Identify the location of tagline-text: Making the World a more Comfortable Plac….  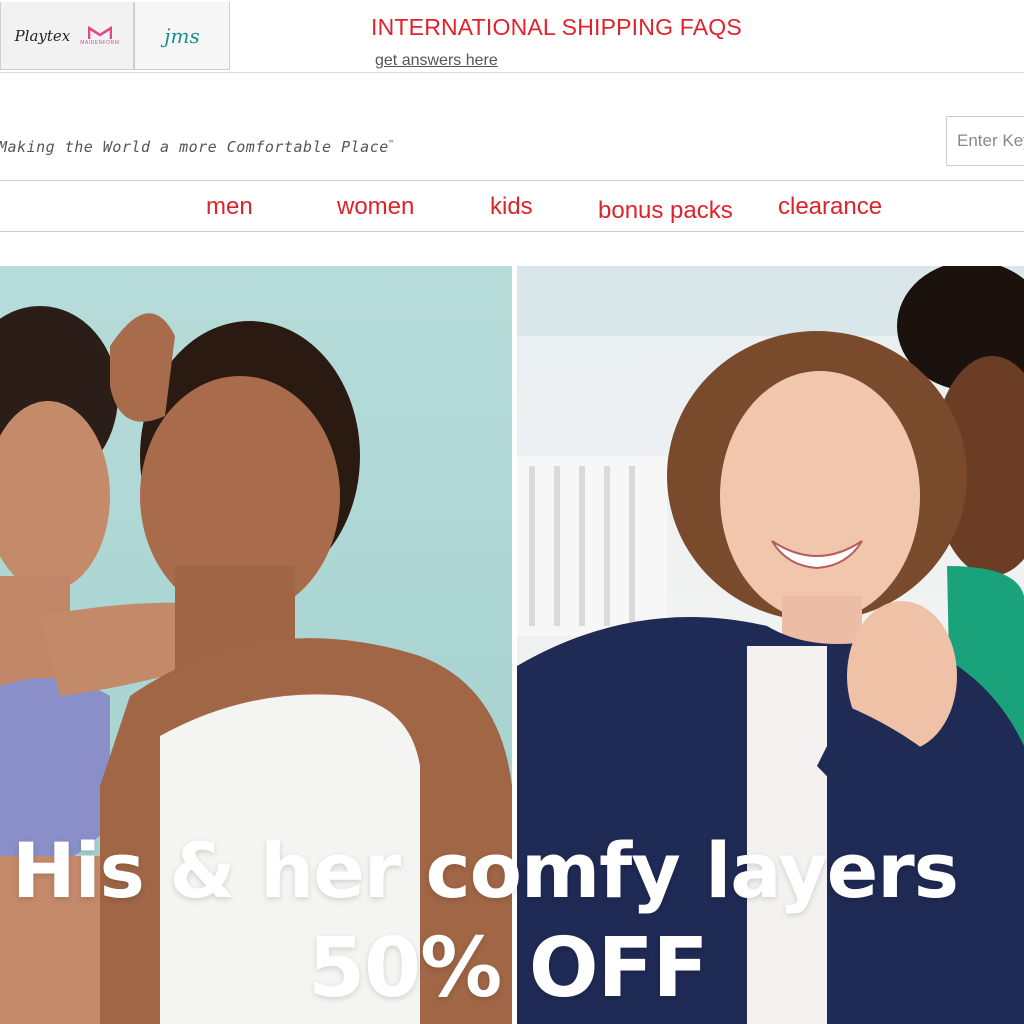
(194, 147).